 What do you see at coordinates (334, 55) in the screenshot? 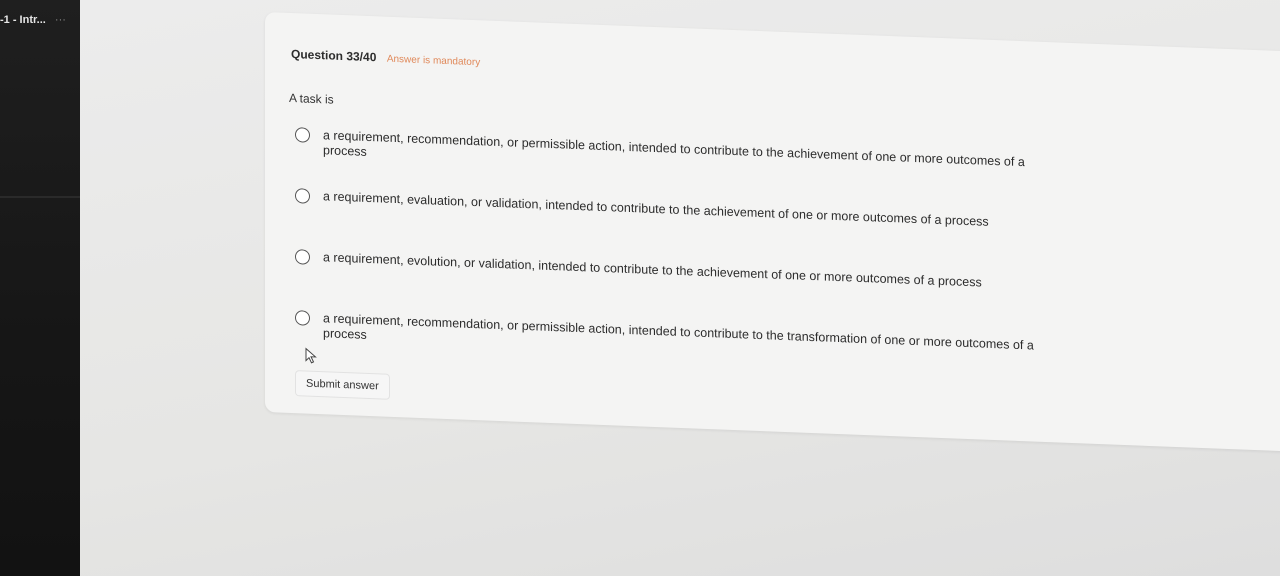
I see `question-number: Question 33/40` at bounding box center [334, 55].